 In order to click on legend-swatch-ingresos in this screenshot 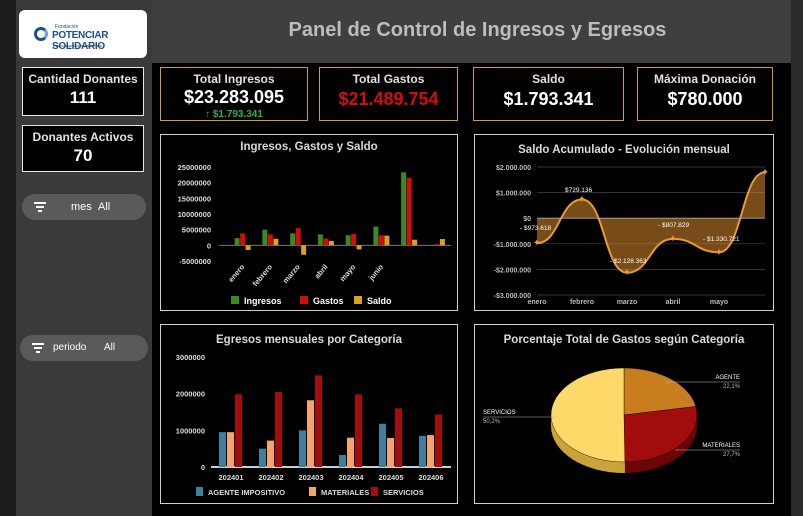, I will do `click(235, 300)`.